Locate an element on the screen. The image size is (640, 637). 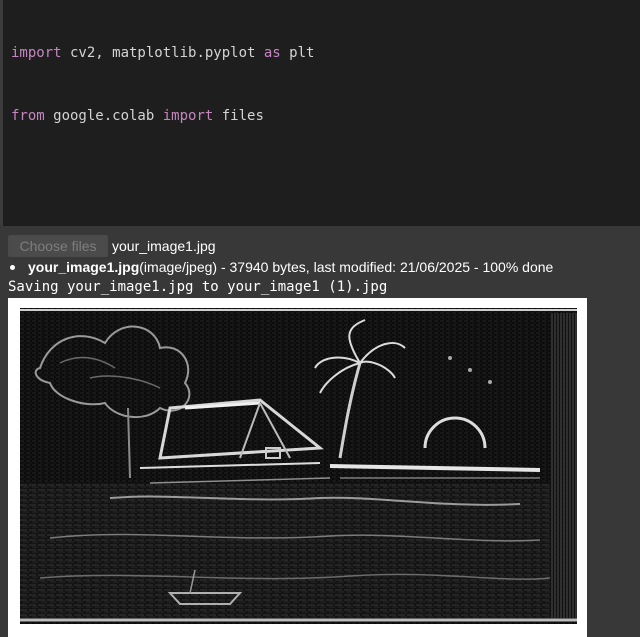
uploaded-file-name: your_image1.jpg is located at coordinates (84, 267).